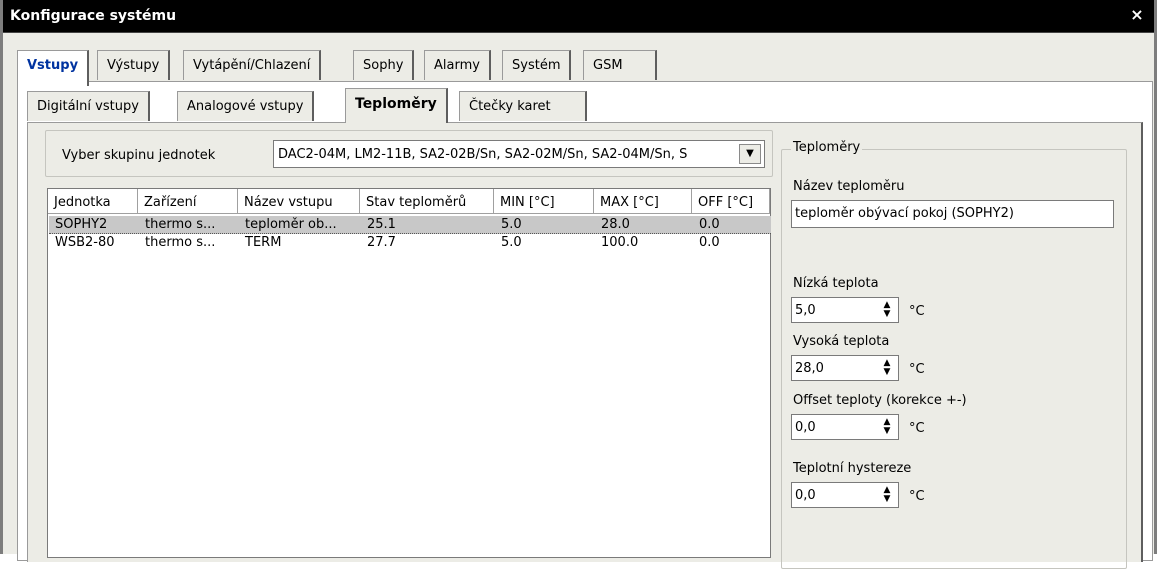 The height and width of the screenshot is (569, 1157). I want to click on tab-label: Výstupy, so click(133, 65).